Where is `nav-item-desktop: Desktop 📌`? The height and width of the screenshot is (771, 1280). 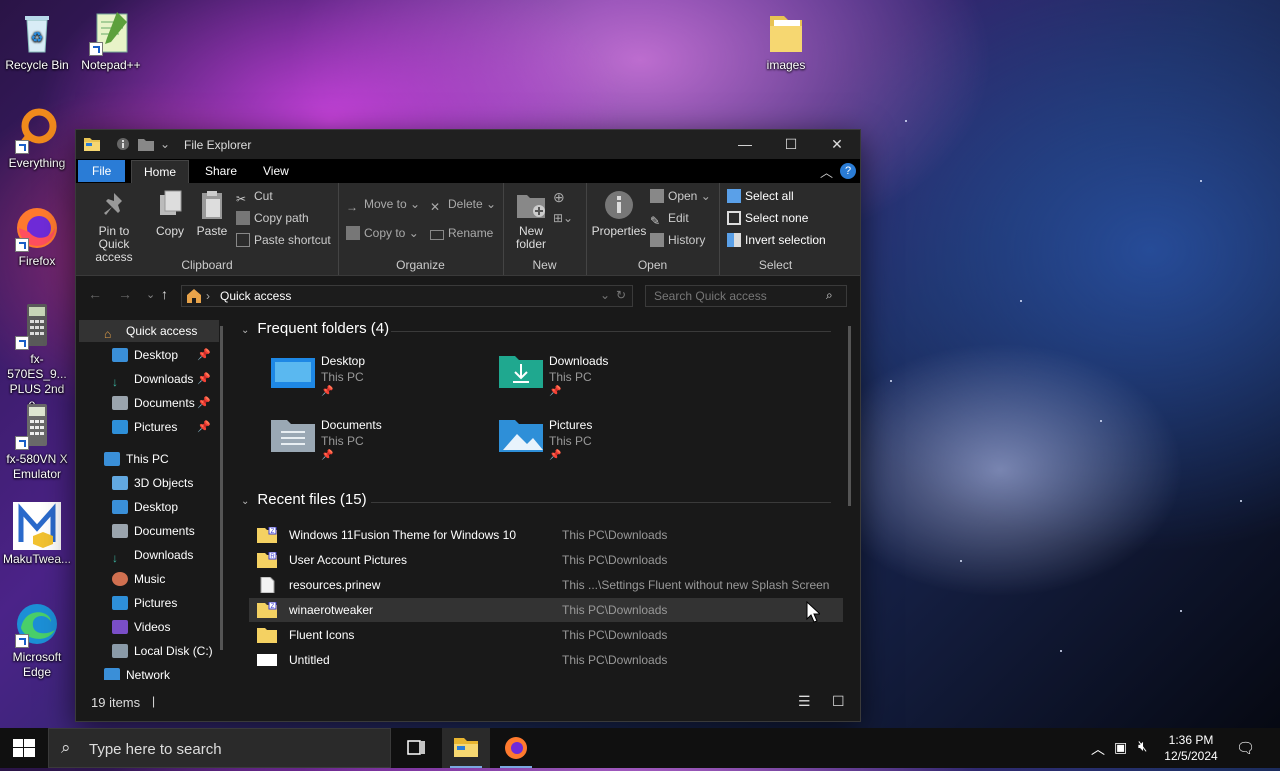 nav-item-desktop: Desktop 📌 is located at coordinates (161, 355).